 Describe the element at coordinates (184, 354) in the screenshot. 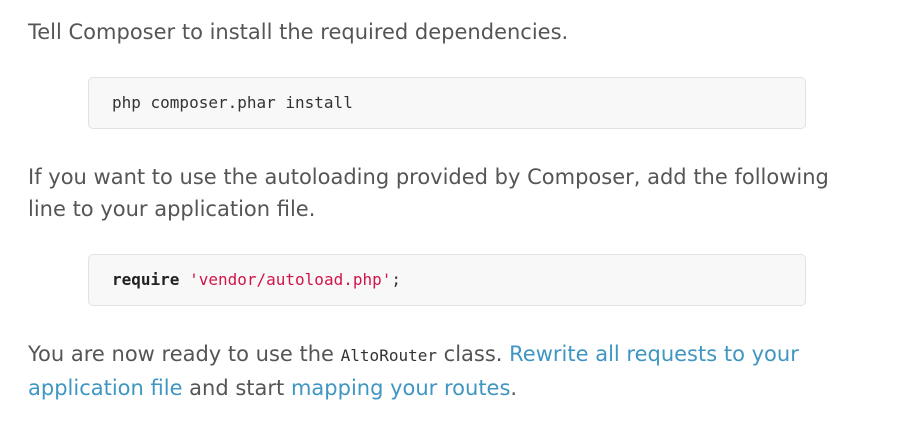

I see `ready-text-before: You are now ready to use the` at that location.